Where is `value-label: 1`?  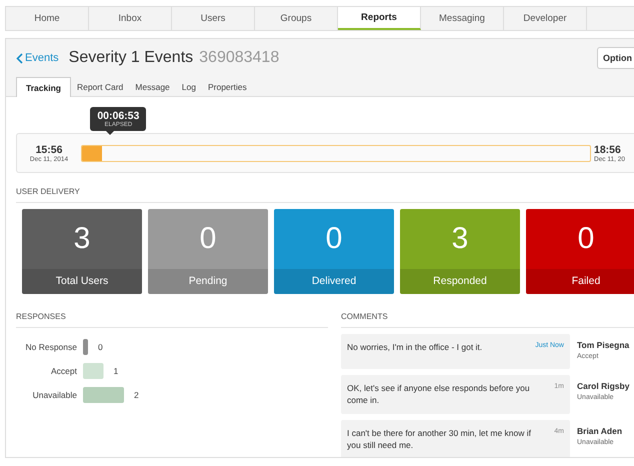
value-label: 1 is located at coordinates (116, 371).